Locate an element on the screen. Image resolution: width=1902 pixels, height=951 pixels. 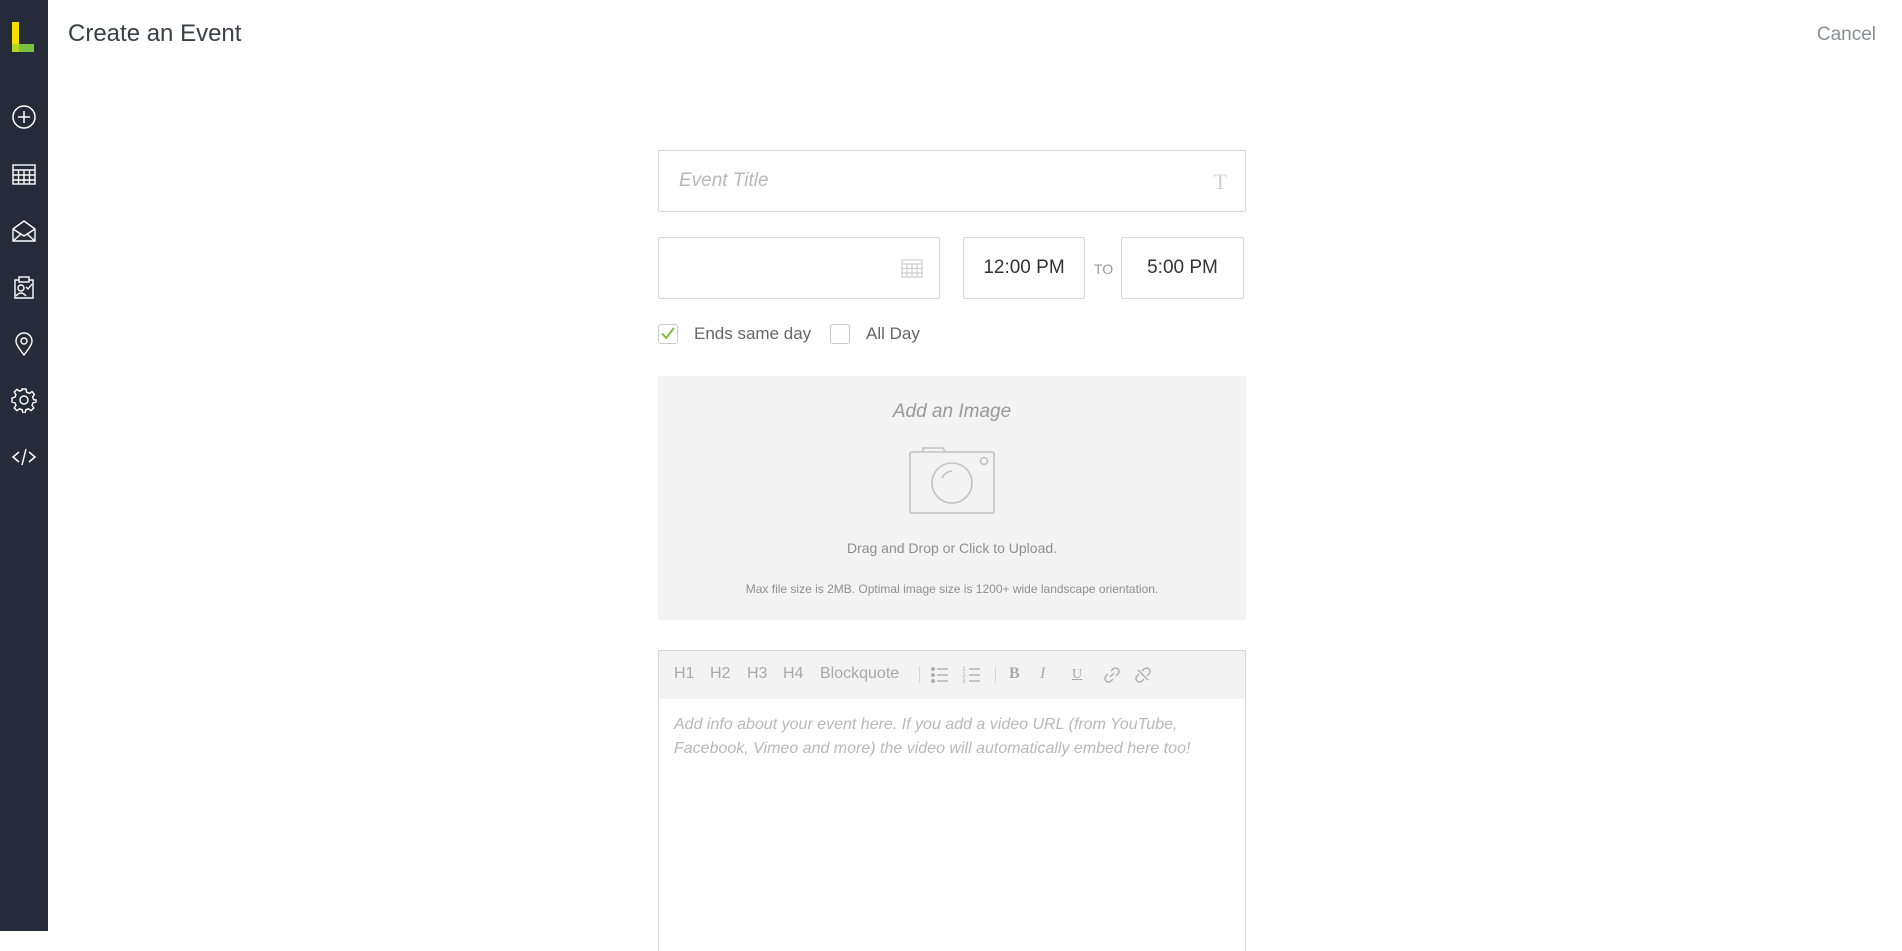
checkmark-icon is located at coordinates (668, 333).